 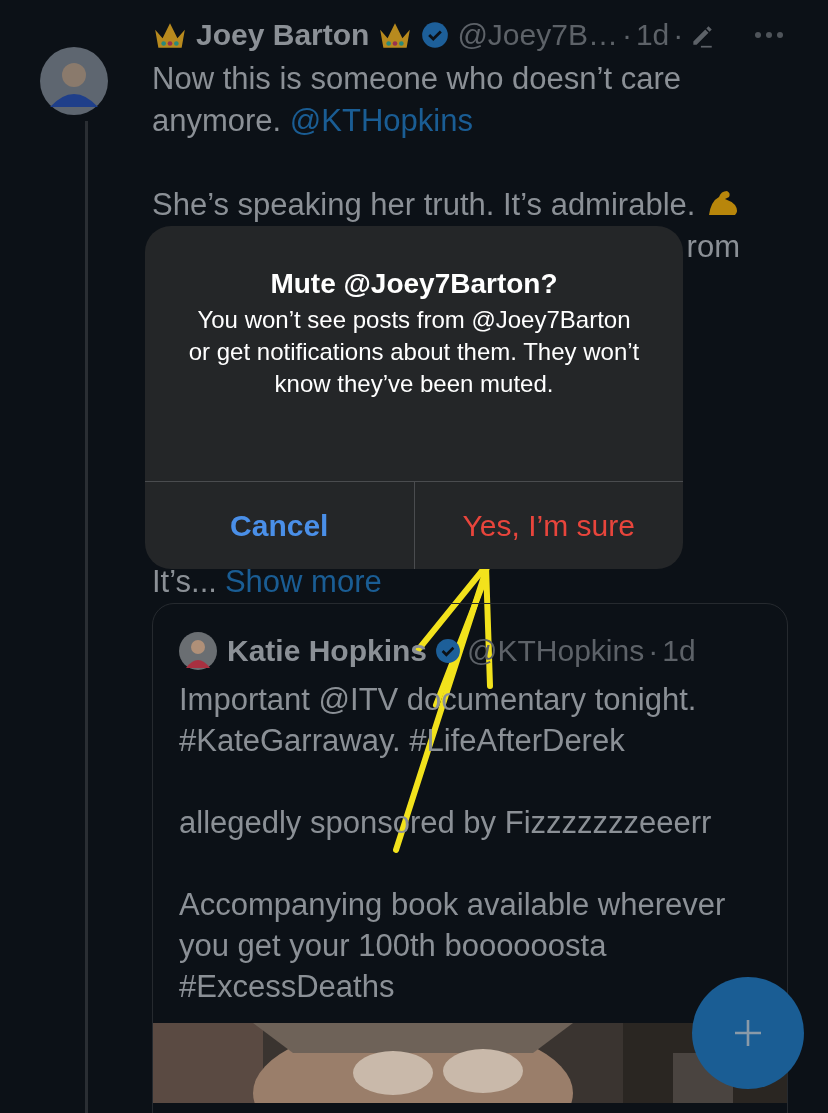 I want to click on post-text: Now this is someone who doesn’t care anymore. @KTHopkins, so click(x=417, y=100).